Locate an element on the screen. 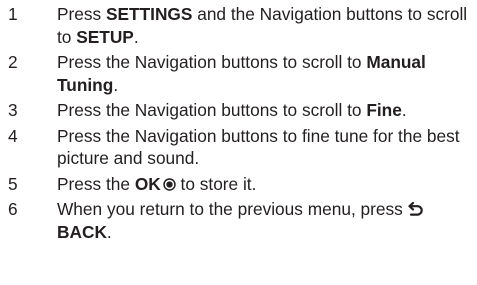 The width and height of the screenshot is (477, 285). step-number: 4 is located at coordinates (13, 135).